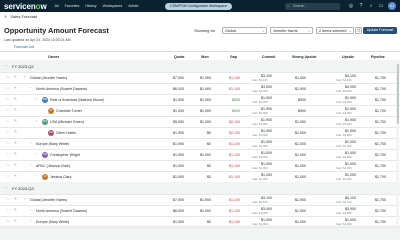  What do you see at coordinates (20, 16) in the screenshot?
I see `tab-sales-forecast: ✕ Sales Forecast` at bounding box center [20, 16].